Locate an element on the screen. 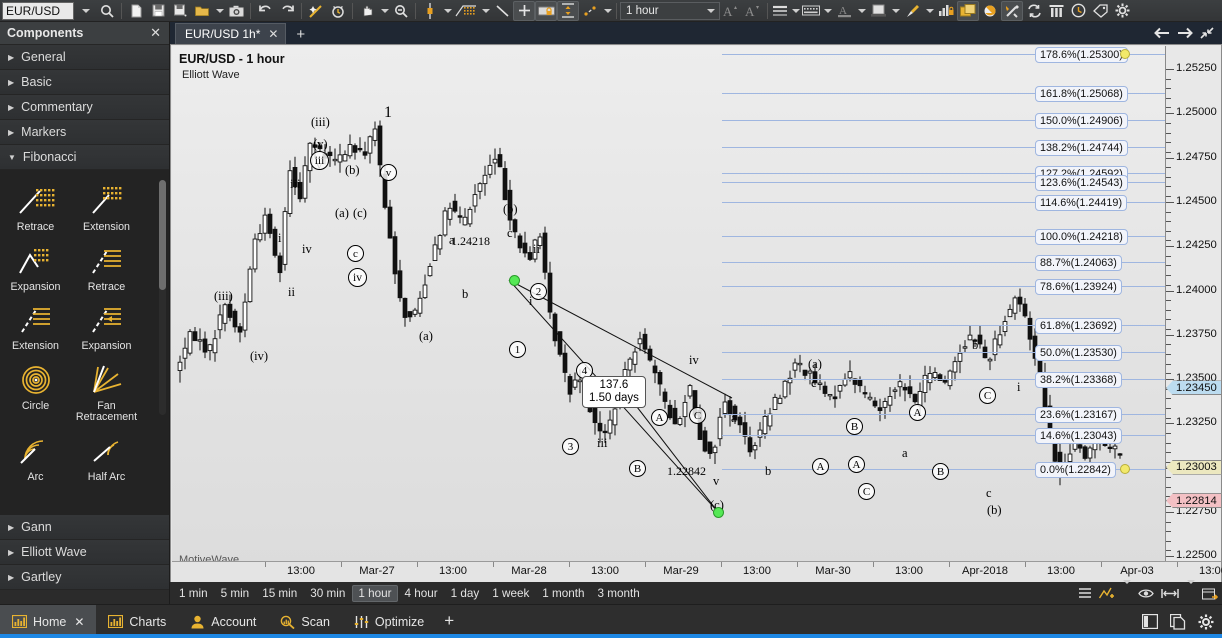 The height and width of the screenshot is (638, 1222). keyboard-dropdown-icon is located at coordinates (827, 11).